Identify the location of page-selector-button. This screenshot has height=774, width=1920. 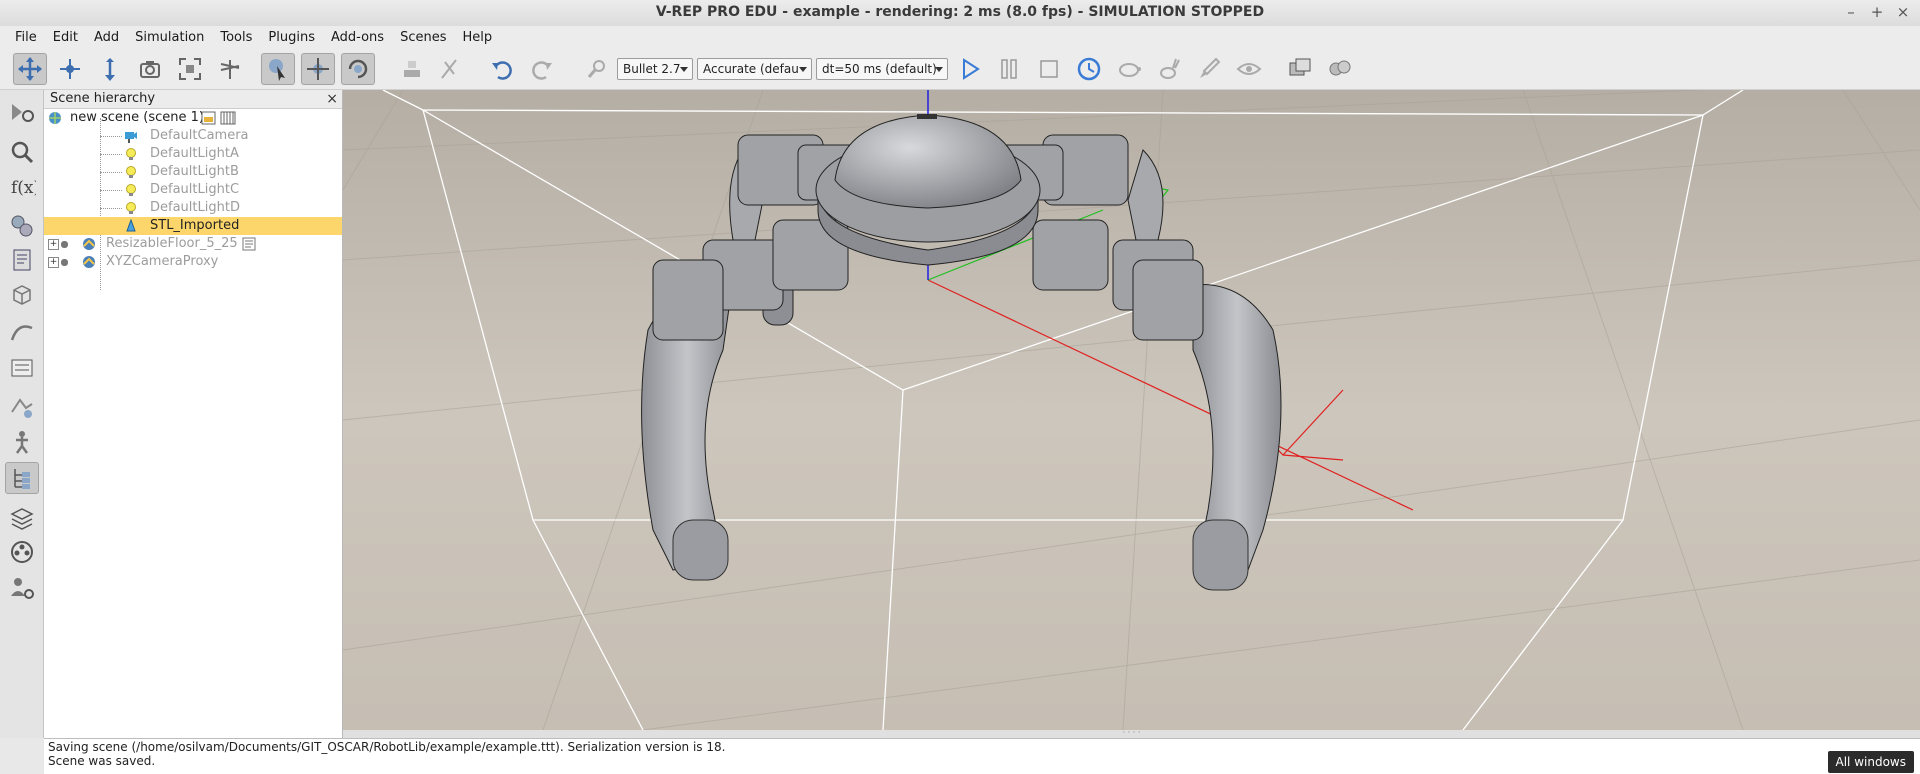
(1300, 69).